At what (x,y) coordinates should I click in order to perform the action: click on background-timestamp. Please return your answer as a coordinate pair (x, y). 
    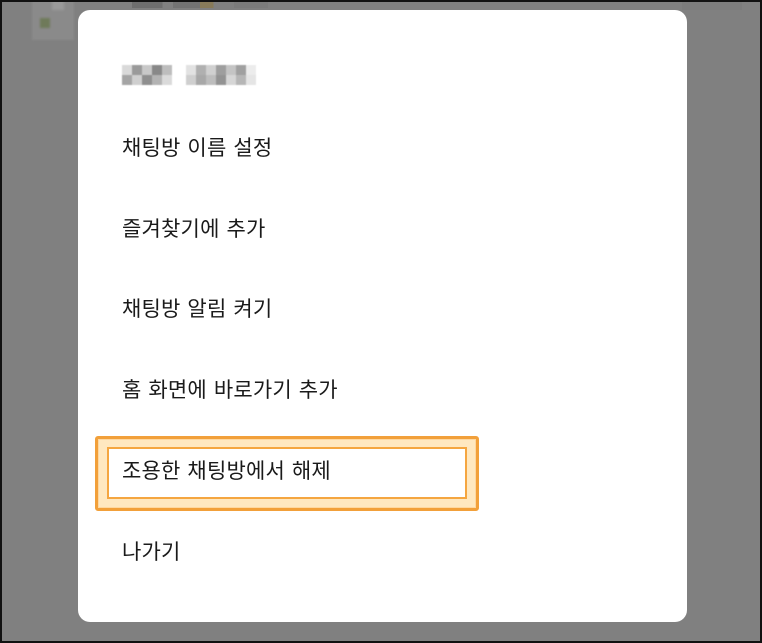
    Looking at the image, I should click on (712, 6).